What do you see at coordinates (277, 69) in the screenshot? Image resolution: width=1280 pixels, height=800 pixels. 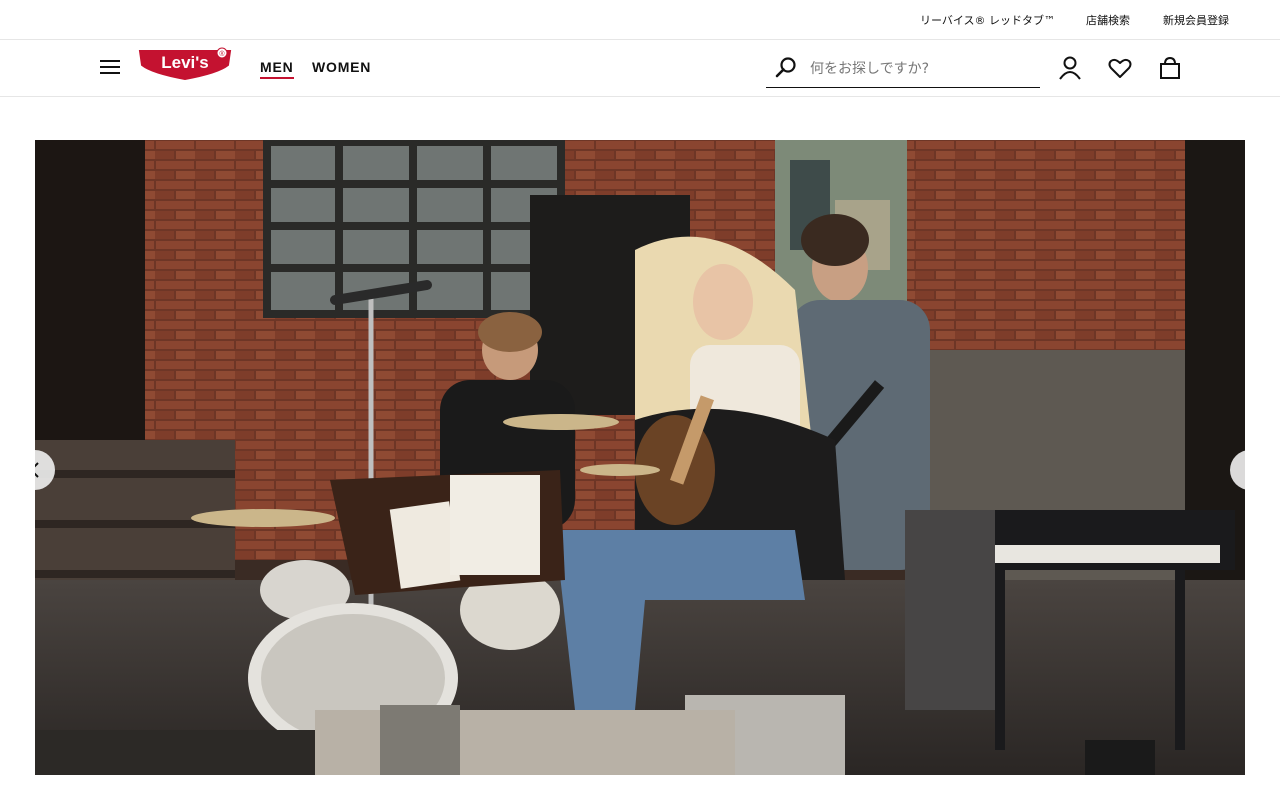 I see `nav-men: MEN` at bounding box center [277, 69].